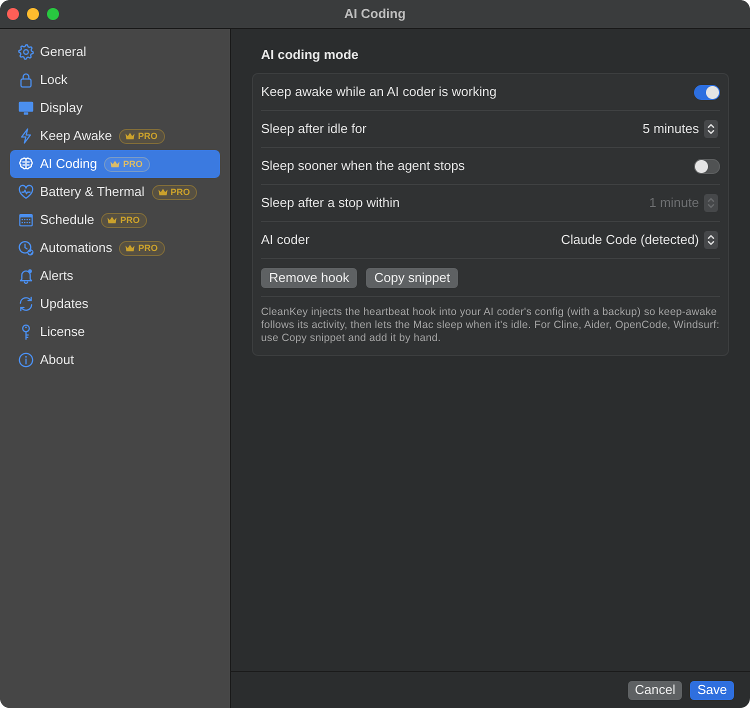  Describe the element at coordinates (115, 276) in the screenshot. I see `sidebar-item: Alerts` at that location.